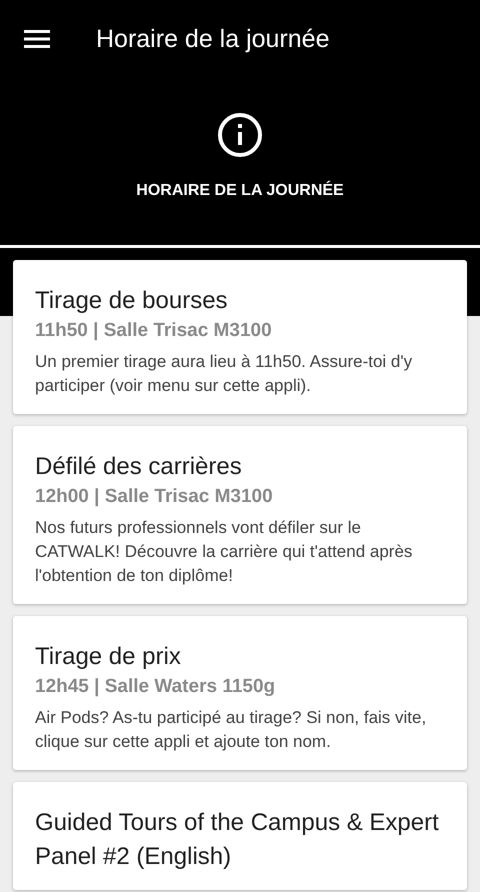 This screenshot has height=892, width=480. Describe the element at coordinates (213, 39) in the screenshot. I see `app-title: Horaire de la journée` at that location.